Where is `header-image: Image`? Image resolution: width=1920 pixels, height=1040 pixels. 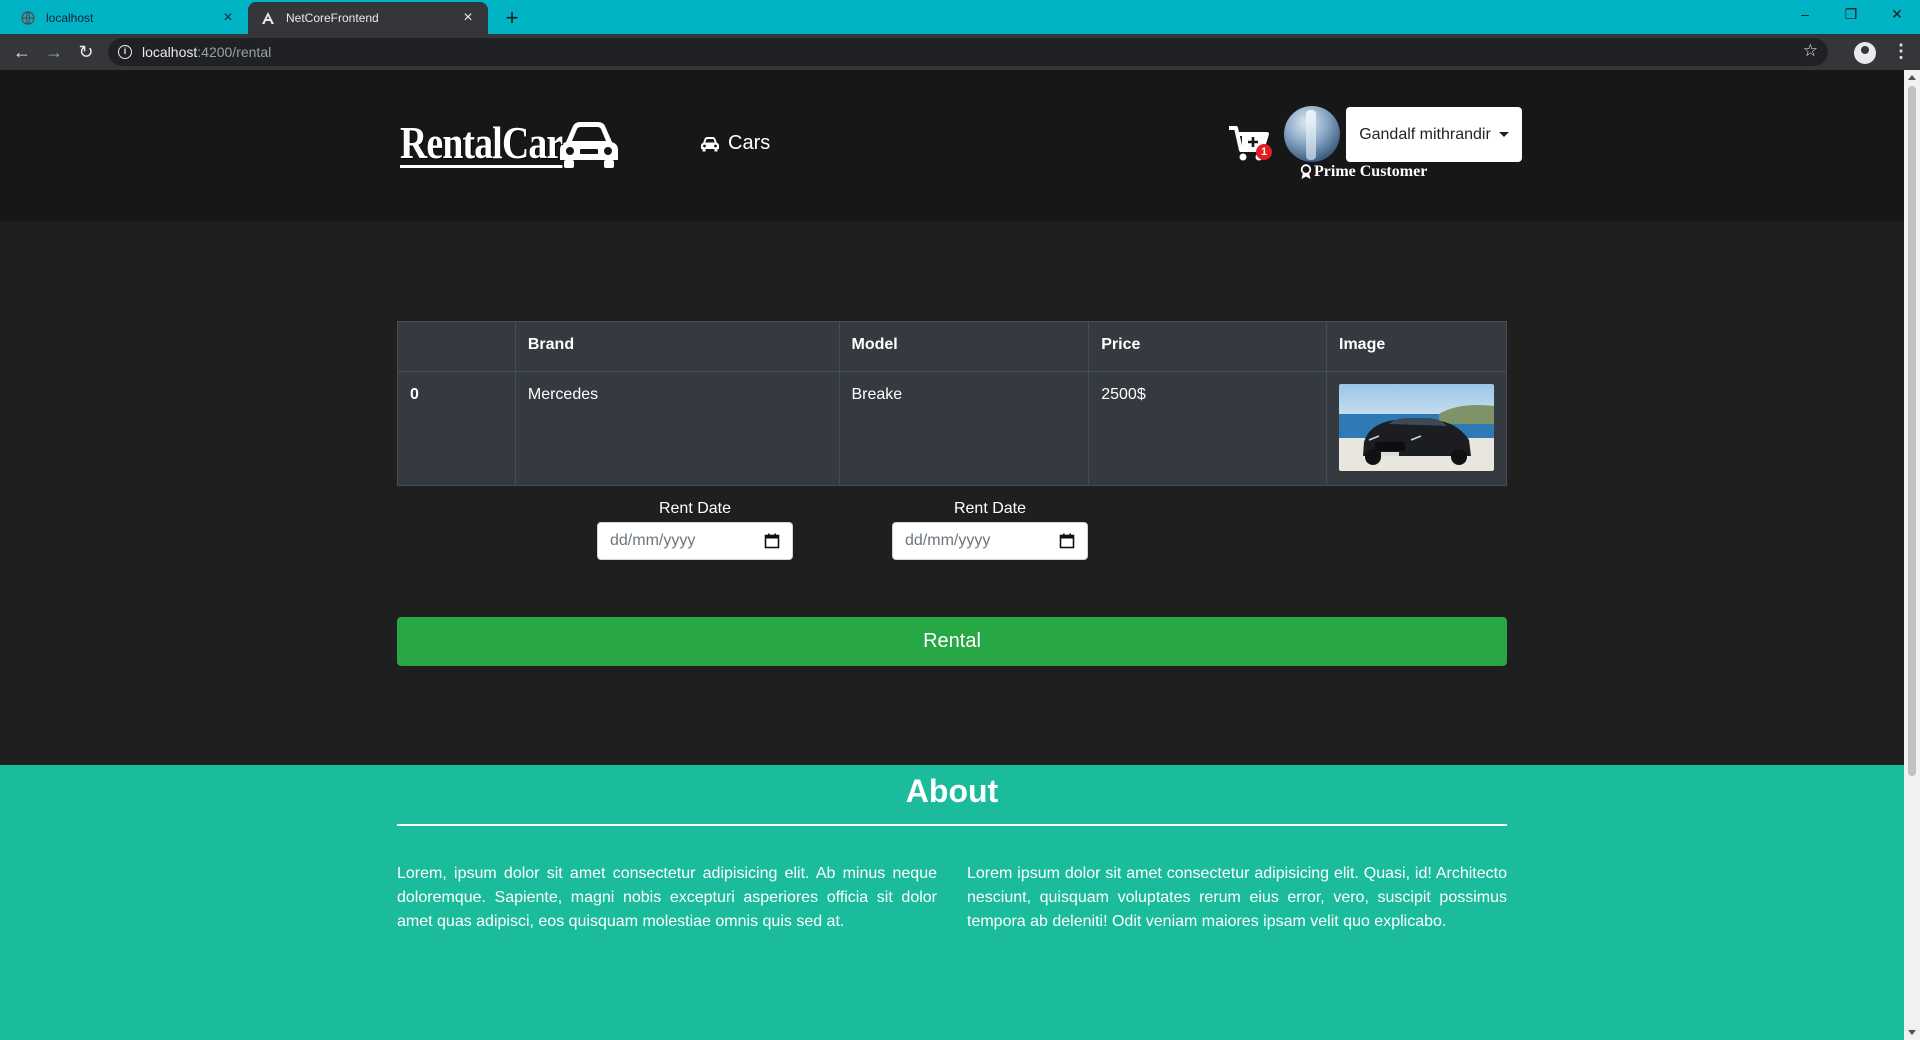
header-image: Image is located at coordinates (1416, 346).